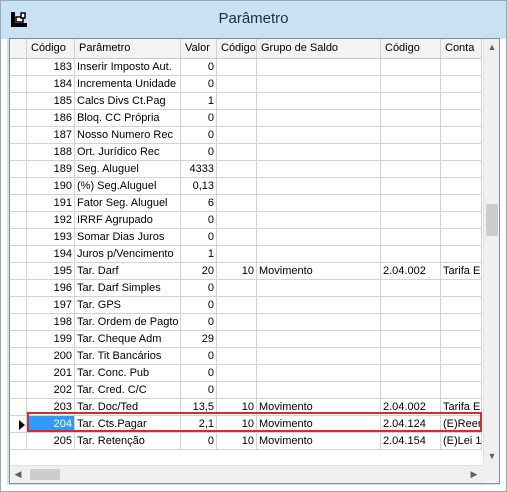 The image size is (507, 492). I want to click on cell-codigo: 202, so click(51, 390).